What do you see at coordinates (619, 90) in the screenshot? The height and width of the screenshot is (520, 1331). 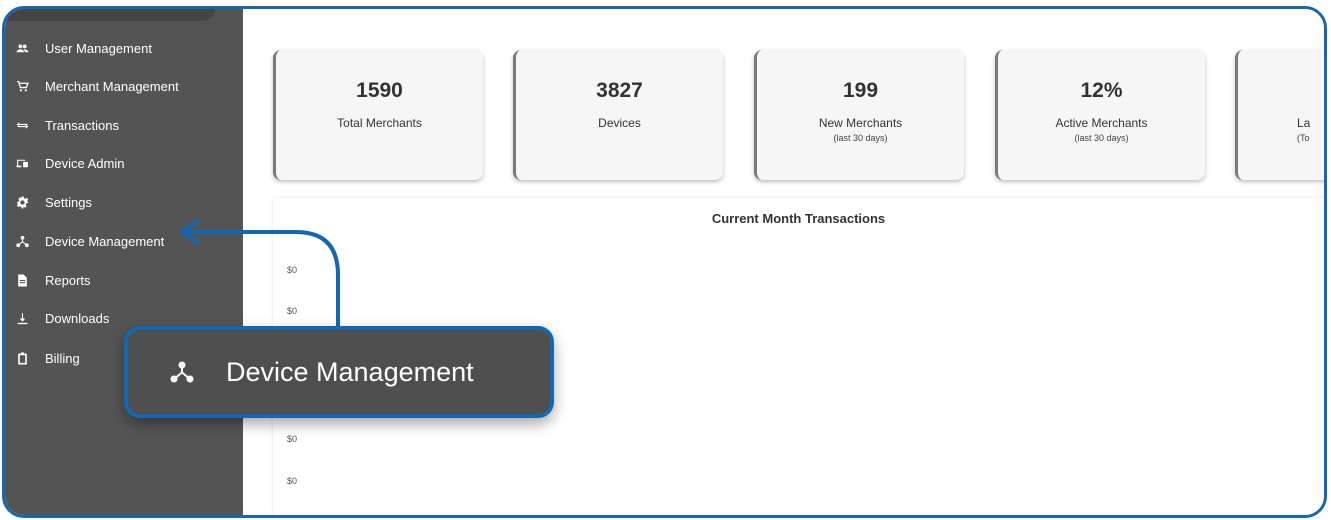 I see `stat-value: 3827` at bounding box center [619, 90].